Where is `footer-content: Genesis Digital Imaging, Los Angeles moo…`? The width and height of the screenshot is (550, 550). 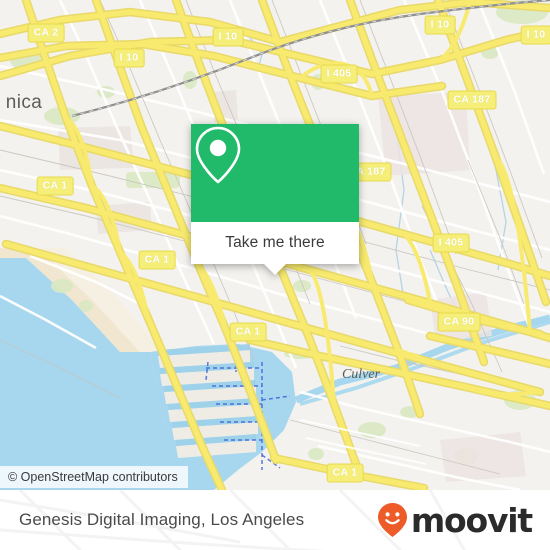 footer-content: Genesis Digital Imaging, Los Angeles moo… is located at coordinates (275, 520).